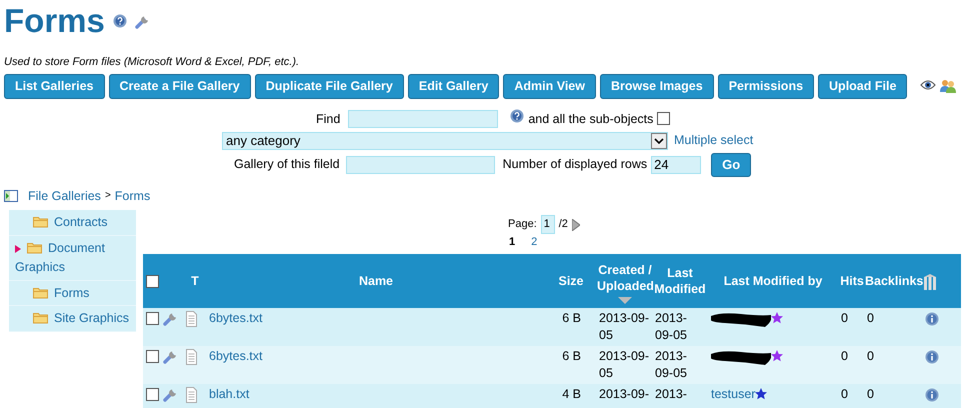  Describe the element at coordinates (571, 396) in the screenshot. I see `table-cell: 4 B` at that location.